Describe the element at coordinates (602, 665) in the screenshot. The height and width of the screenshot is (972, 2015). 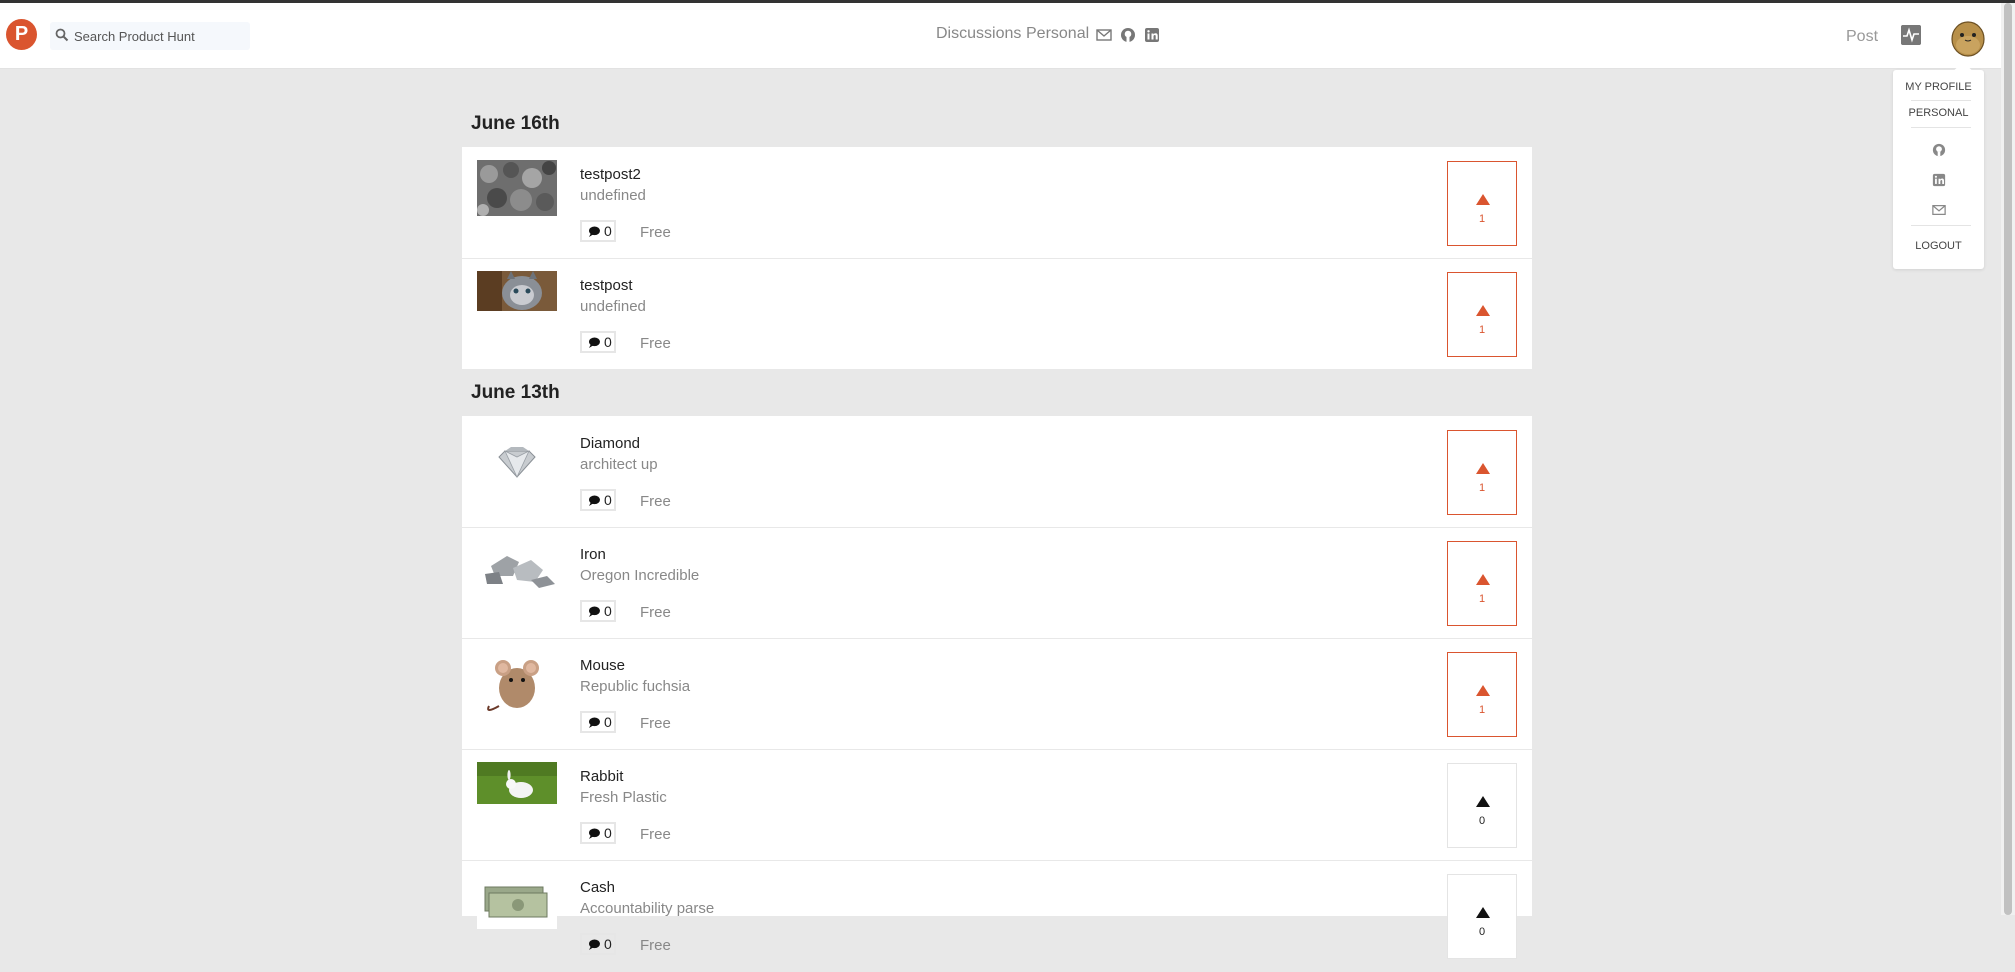
I see `product-name: Mouse` at that location.